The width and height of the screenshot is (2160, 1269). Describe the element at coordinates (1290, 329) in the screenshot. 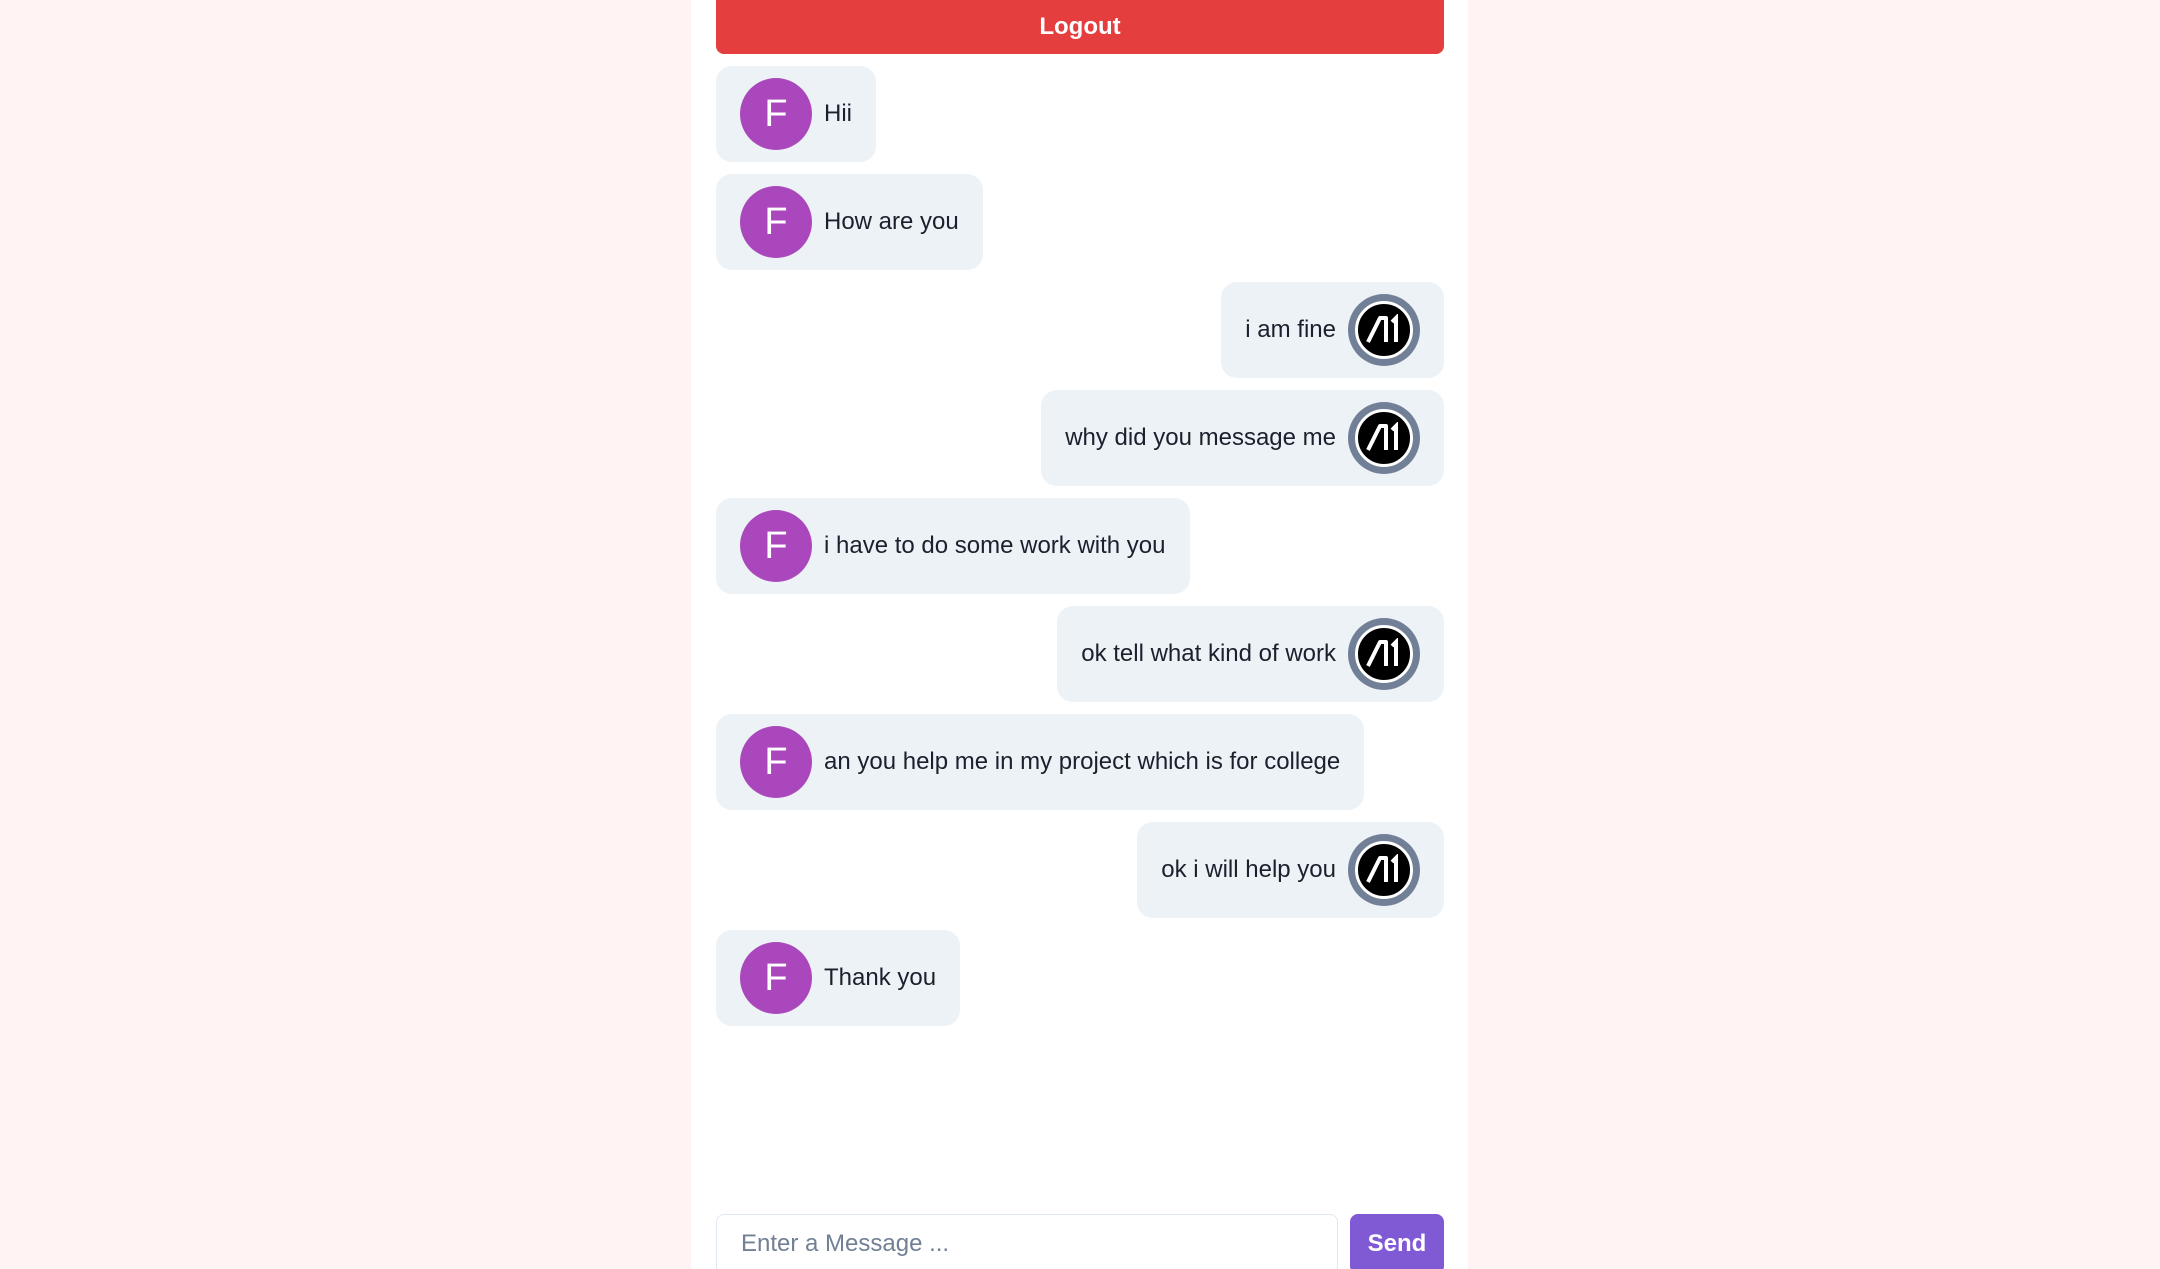

I see `message-text: i am fine` at that location.